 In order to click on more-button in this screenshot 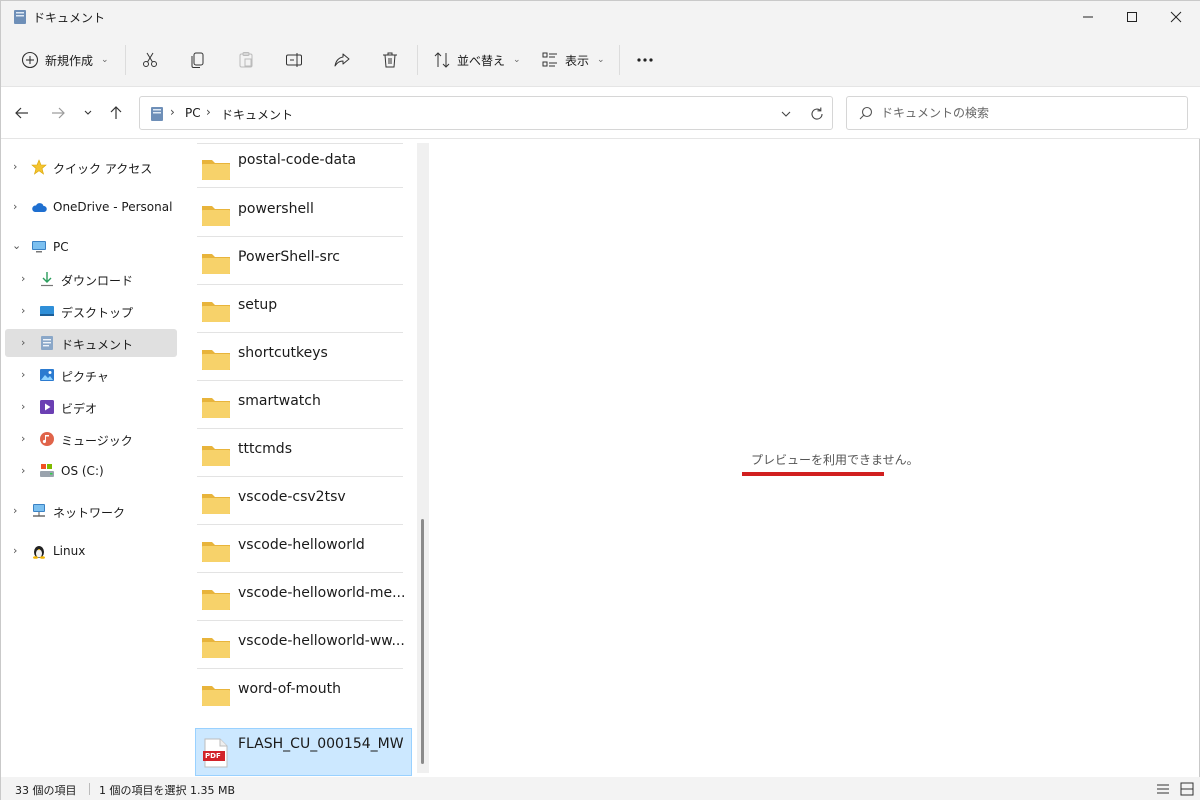, I will do `click(645, 60)`.